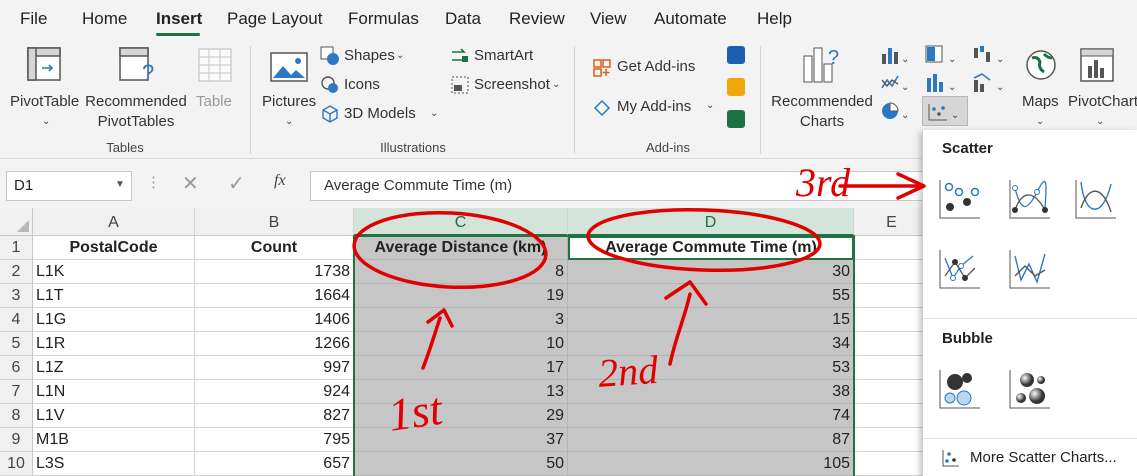 This screenshot has width=1137, height=476. What do you see at coordinates (992, 55) in the screenshot?
I see `waterfall-chart-icon: ⌄` at bounding box center [992, 55].